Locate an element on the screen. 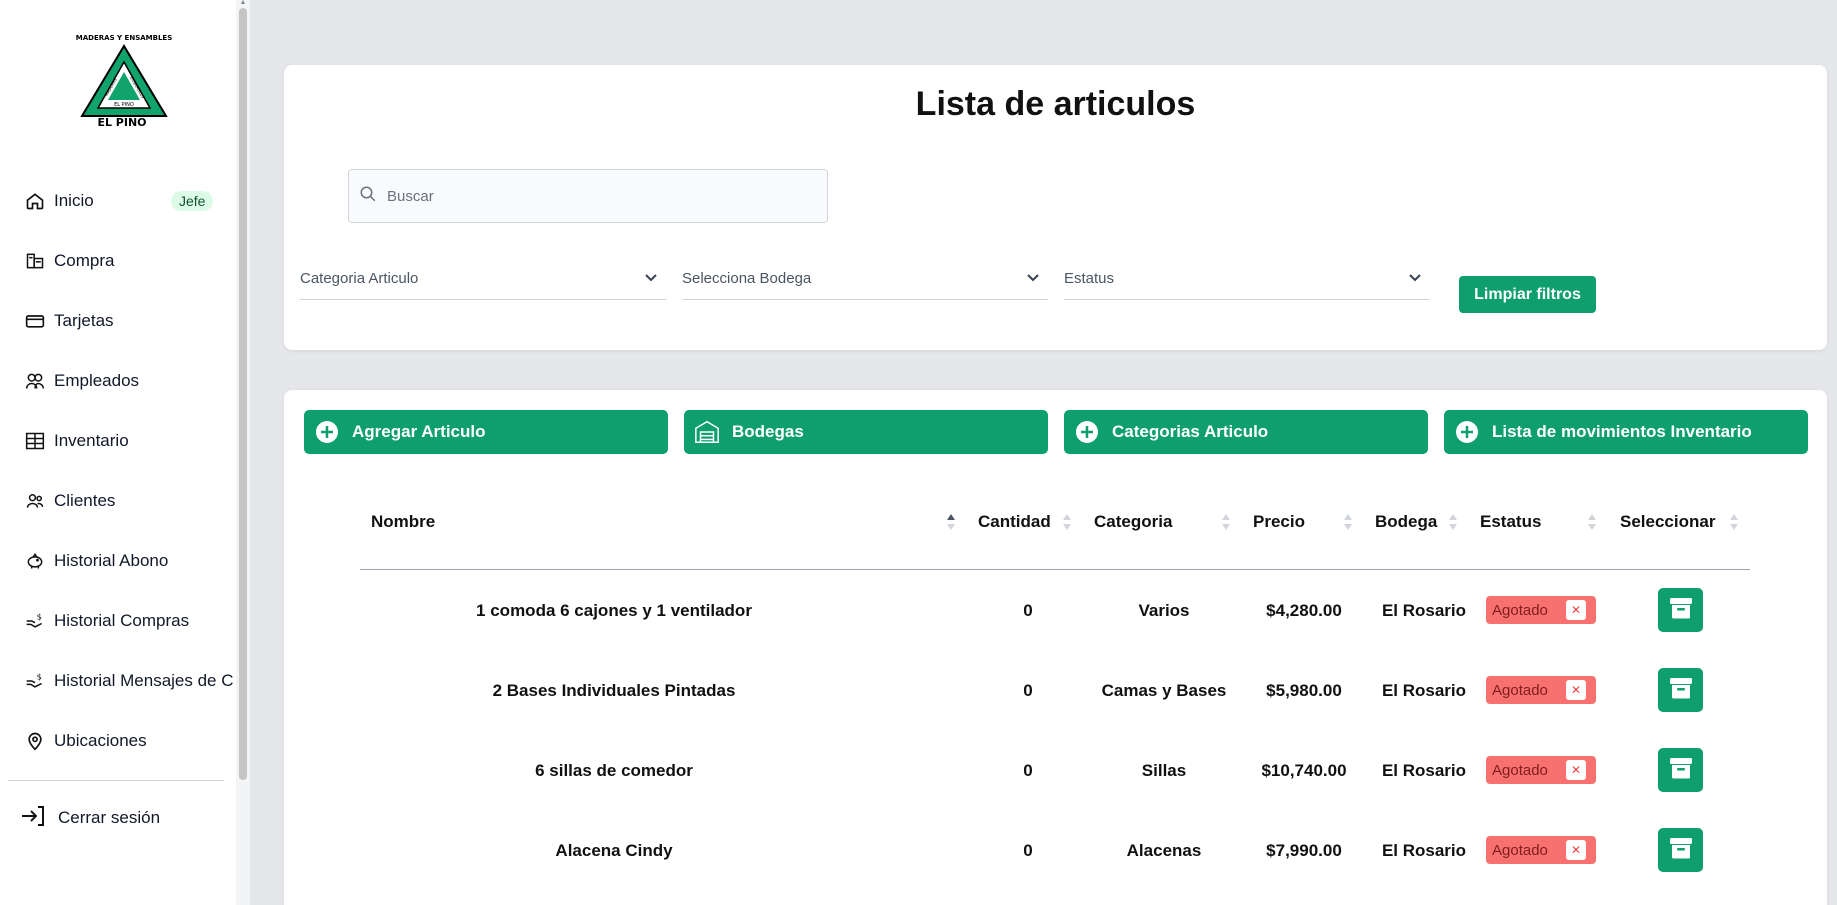  category-select: Categoria Articulo is located at coordinates (483, 279).